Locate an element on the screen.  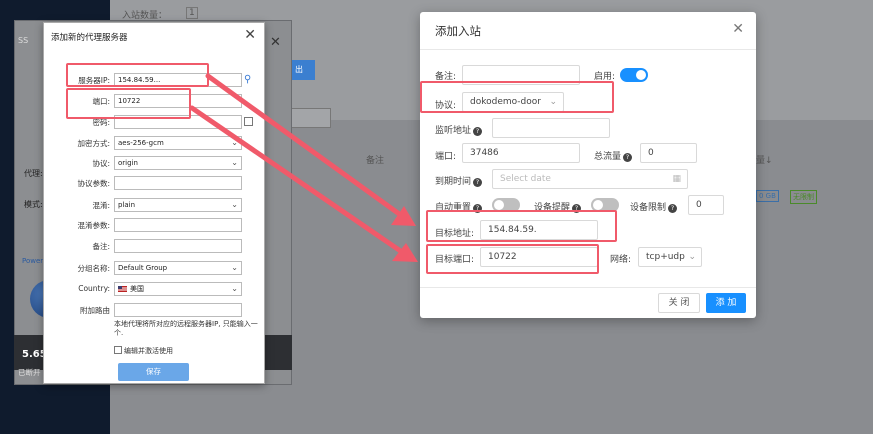
arrow-port-to-target-port is located at coordinates (297, 180).